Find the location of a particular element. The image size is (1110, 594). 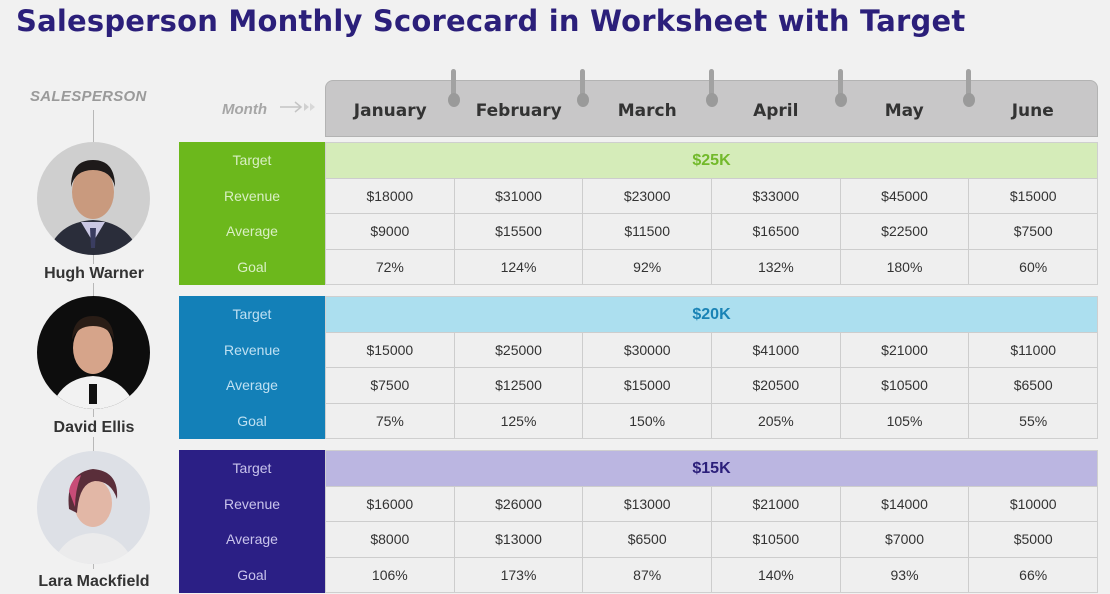

goal-cell: 180% is located at coordinates (904, 266).